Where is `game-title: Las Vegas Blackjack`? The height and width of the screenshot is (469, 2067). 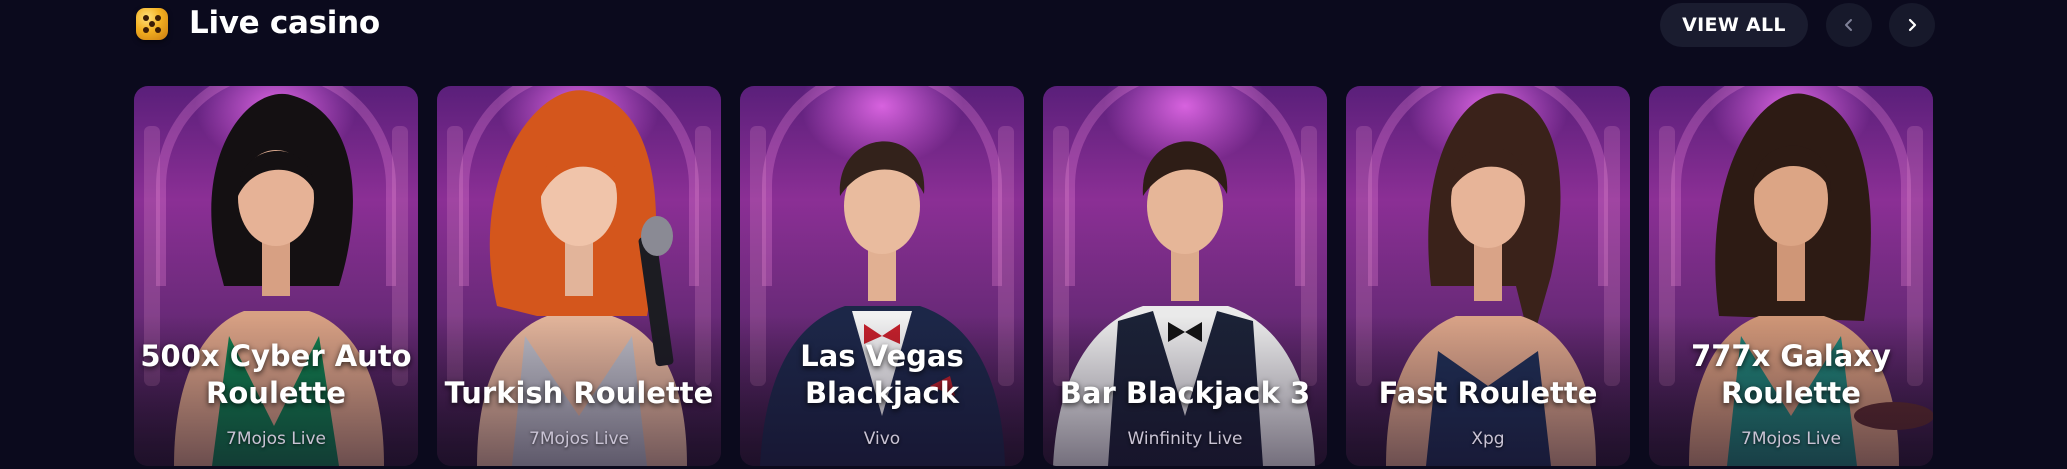
game-title: Las Vegas Blackjack is located at coordinates (882, 374).